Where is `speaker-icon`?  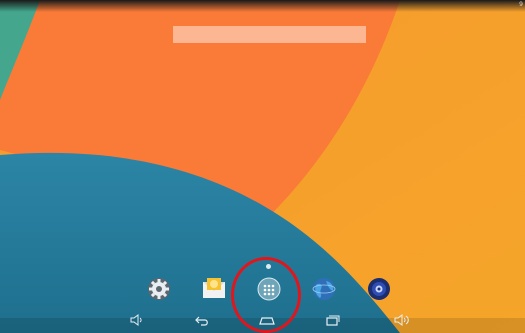 speaker-icon is located at coordinates (379, 289).